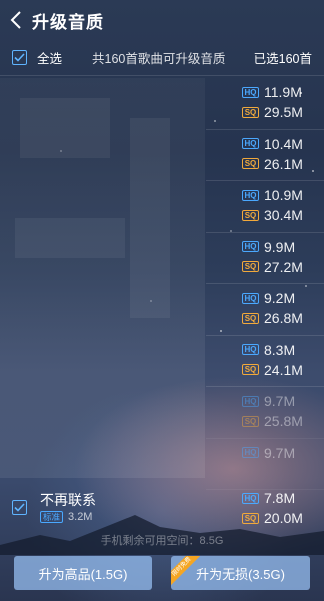 Image resolution: width=324 pixels, height=601 pixels. What do you see at coordinates (162, 361) in the screenshot?
I see `list-item: HQ 8.3M SQ 24.1M` at bounding box center [162, 361].